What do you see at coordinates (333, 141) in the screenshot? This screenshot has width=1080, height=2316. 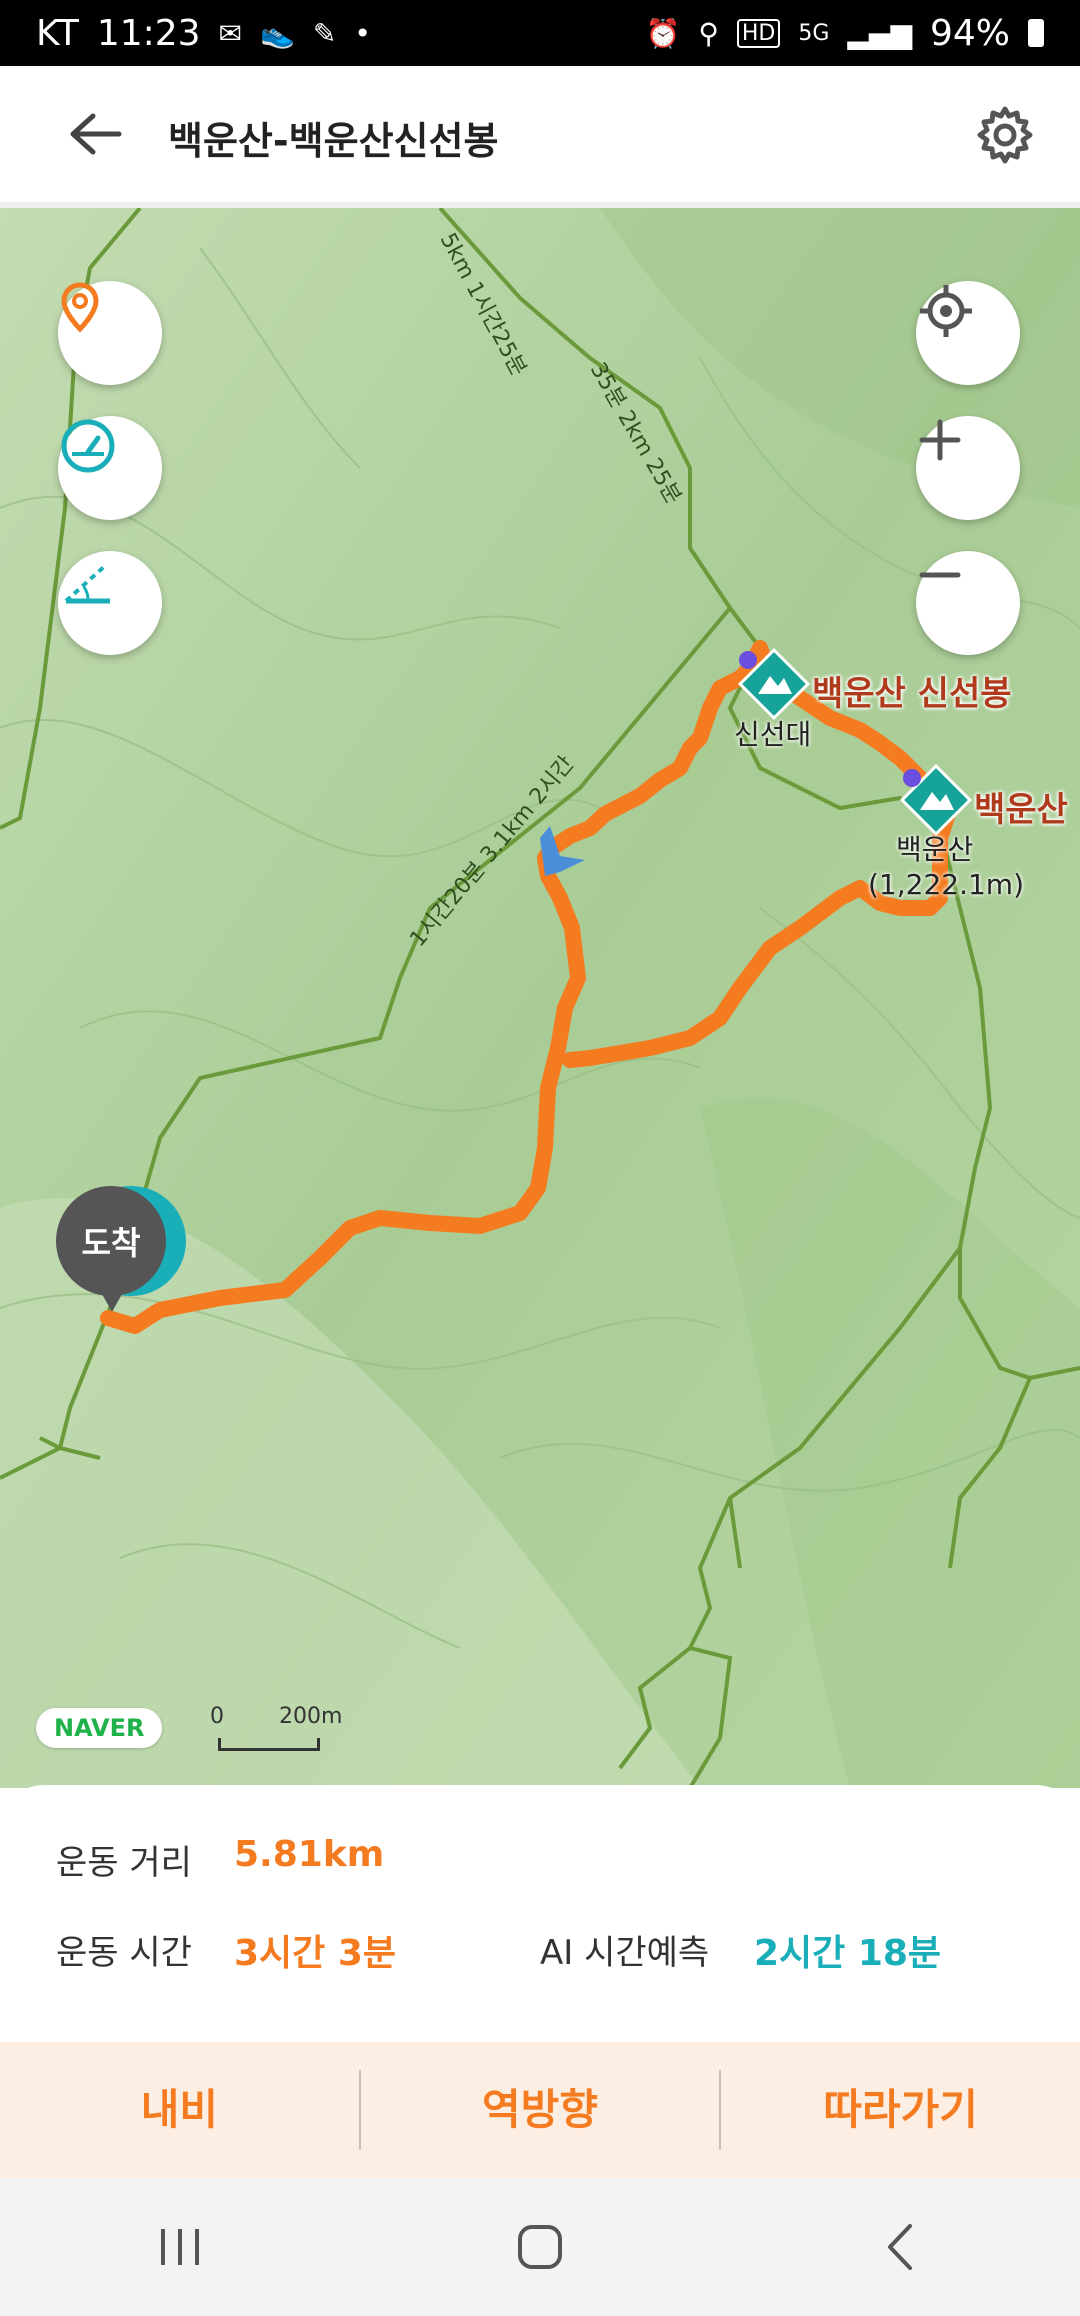 I see `page-title: 백운산-백운산신선봉` at bounding box center [333, 141].